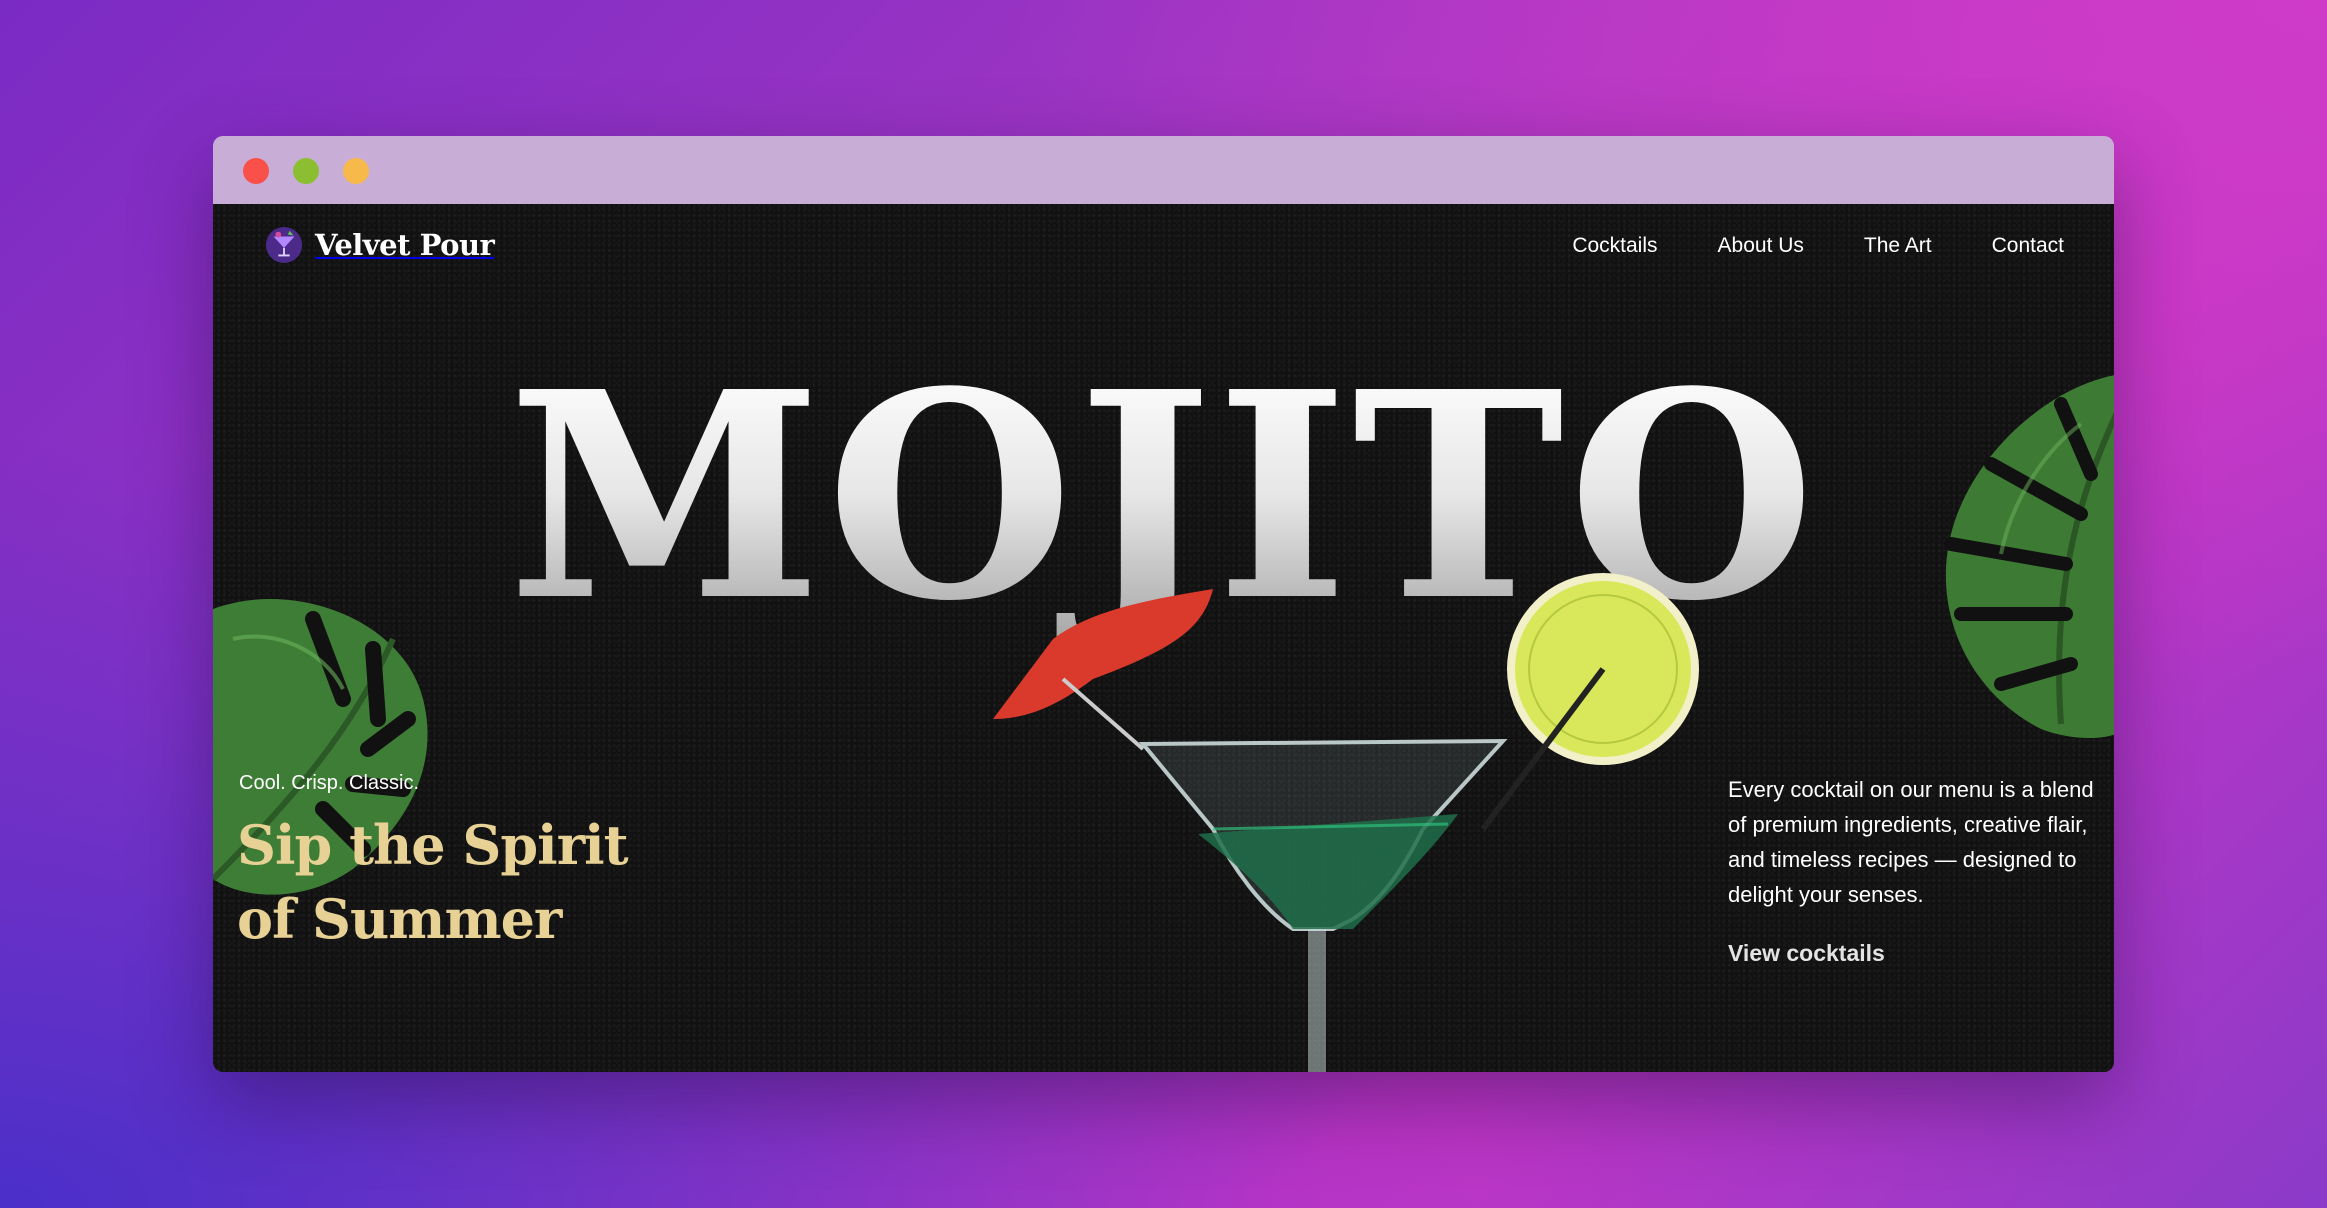 The image size is (2327, 1208). I want to click on minimize-window-button, so click(306, 171).